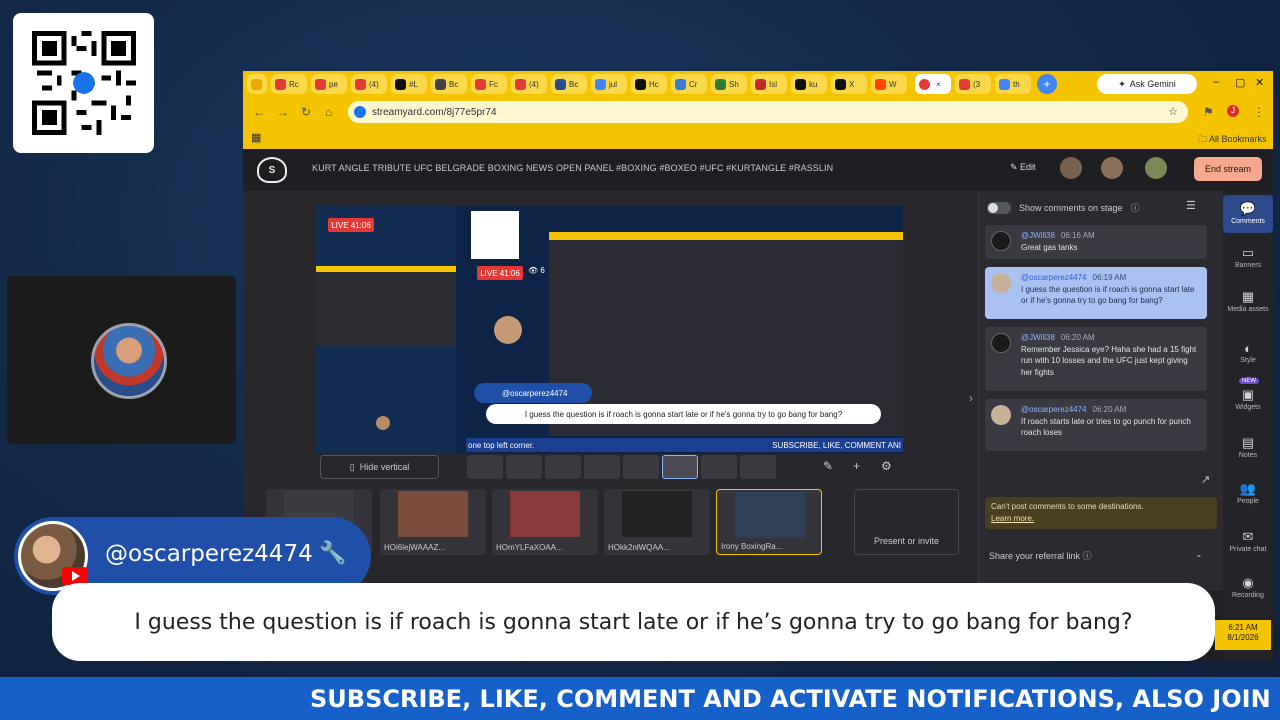  Describe the element at coordinates (938, 84) in the screenshot. I see `close-icon: ×` at that location.